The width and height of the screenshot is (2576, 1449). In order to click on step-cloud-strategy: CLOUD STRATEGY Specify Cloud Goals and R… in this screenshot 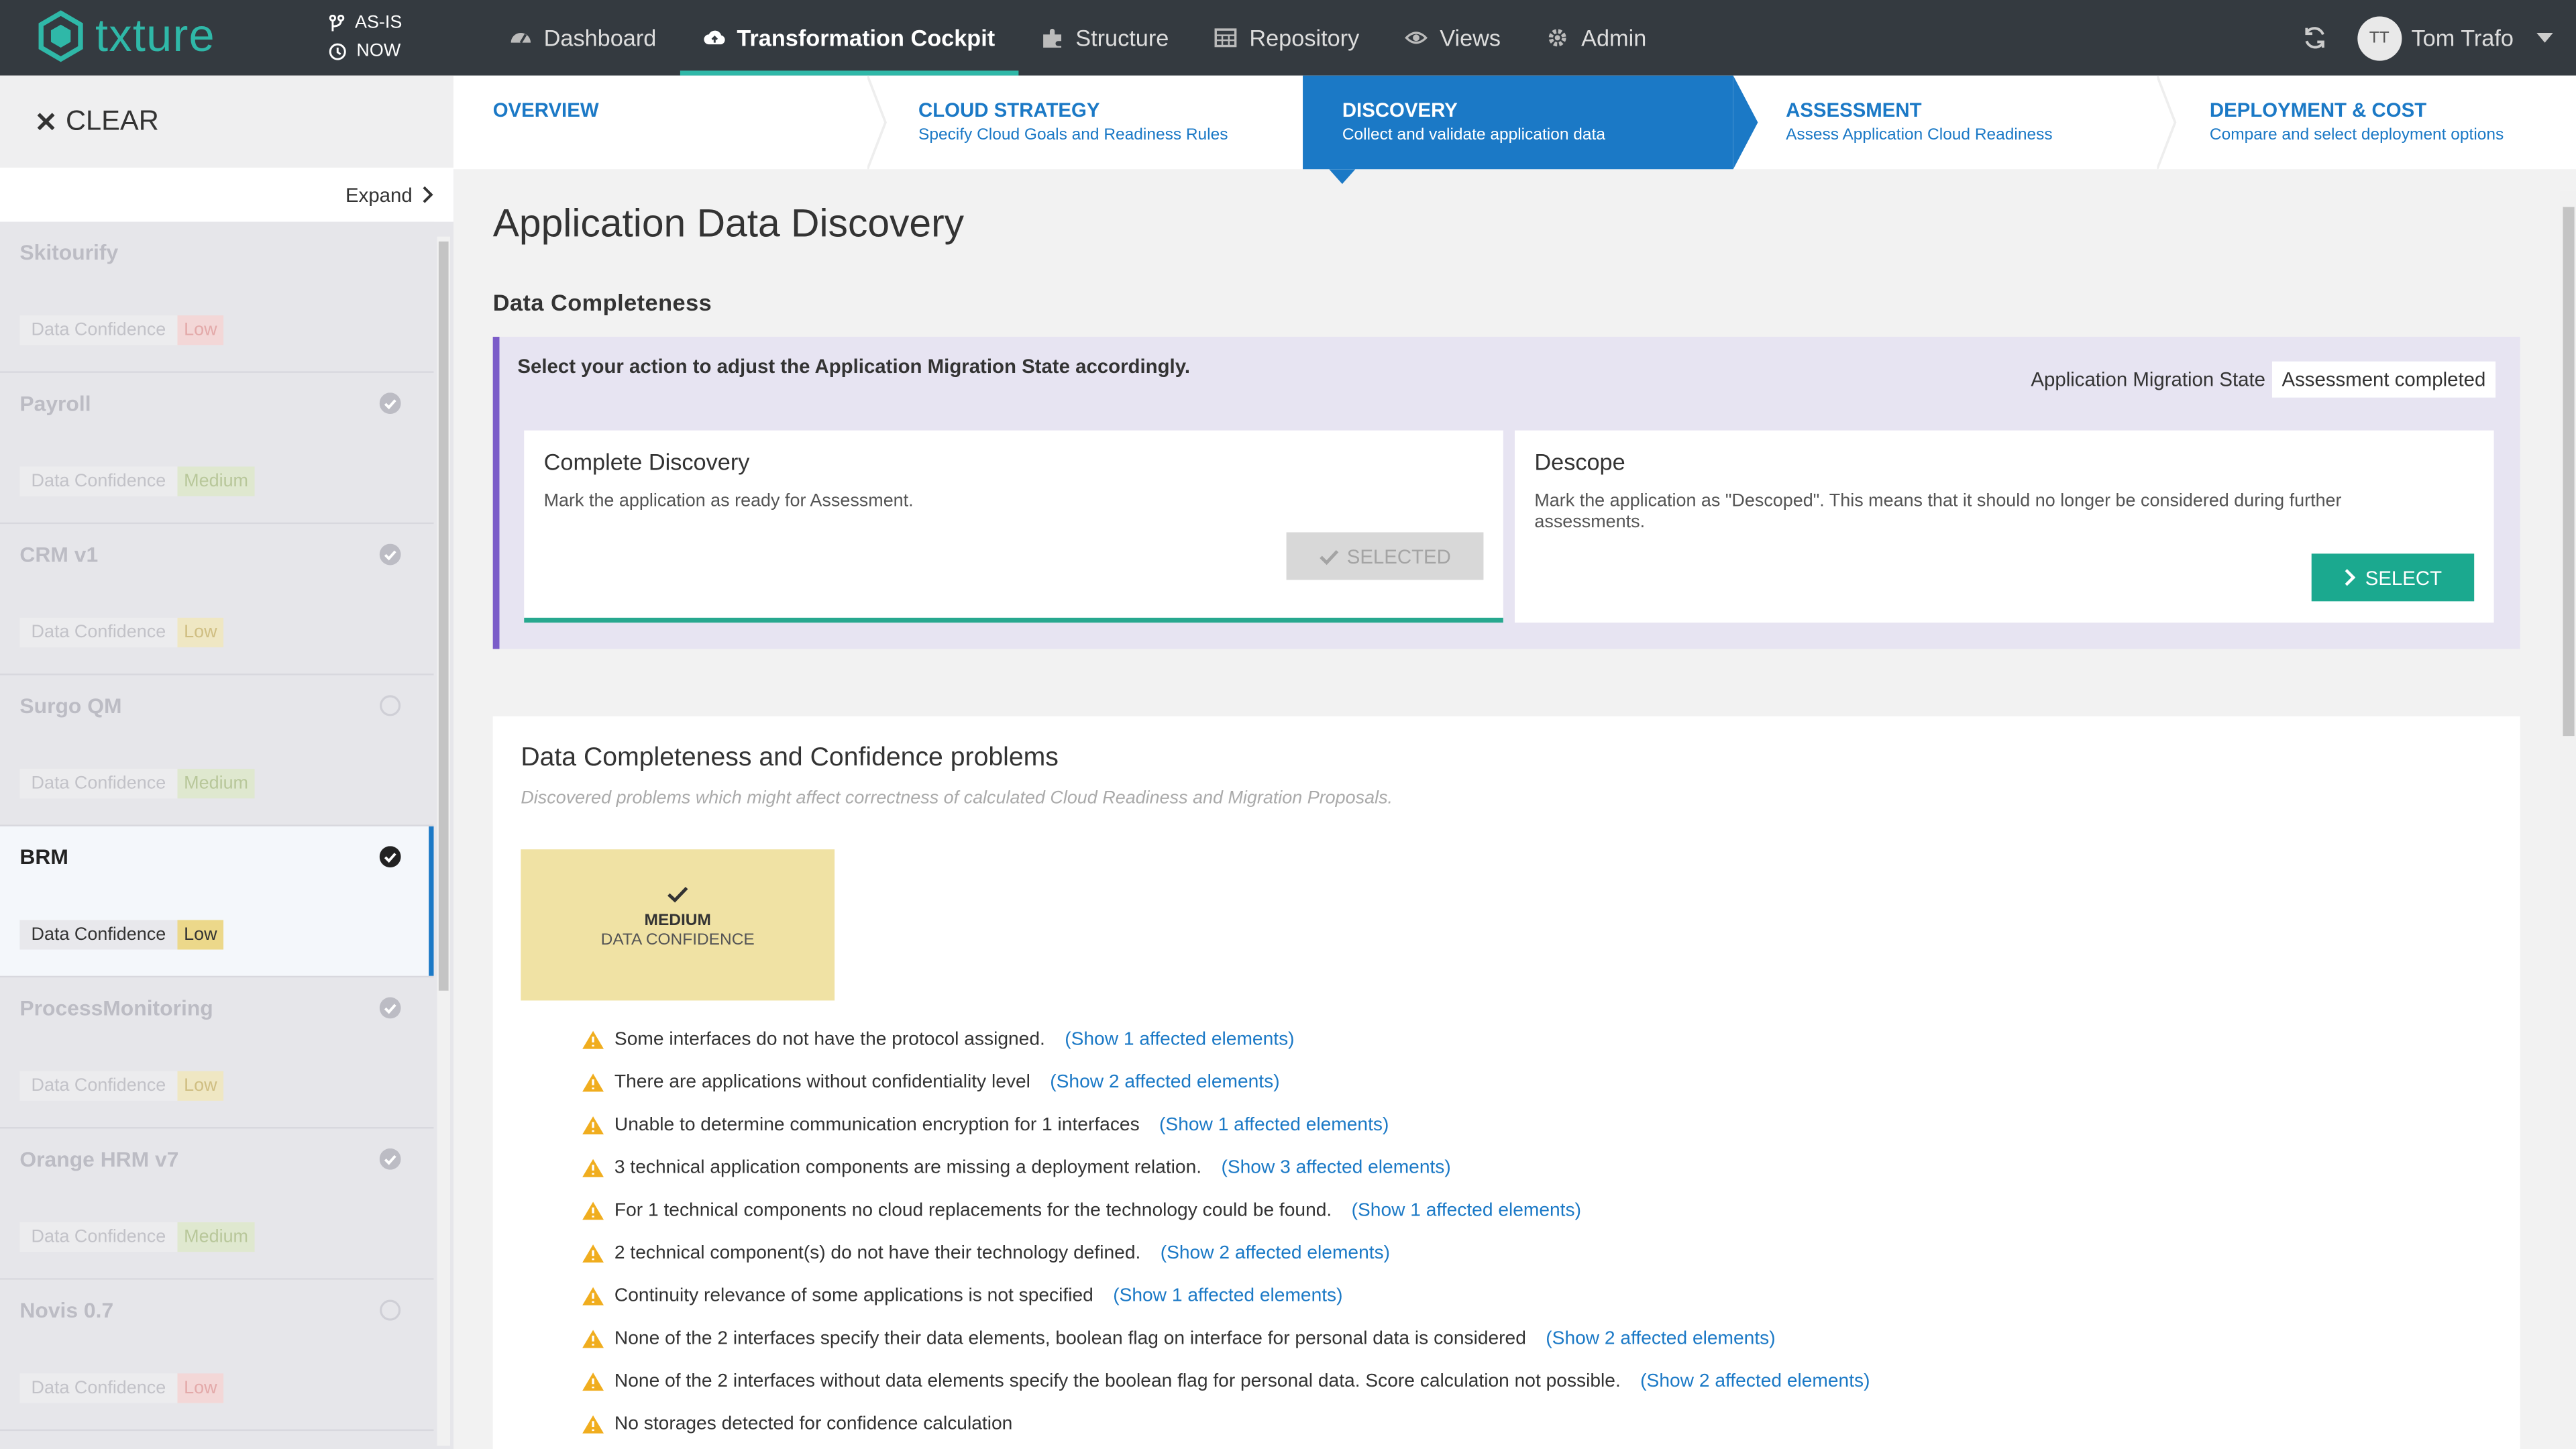, I will do `click(1095, 123)`.